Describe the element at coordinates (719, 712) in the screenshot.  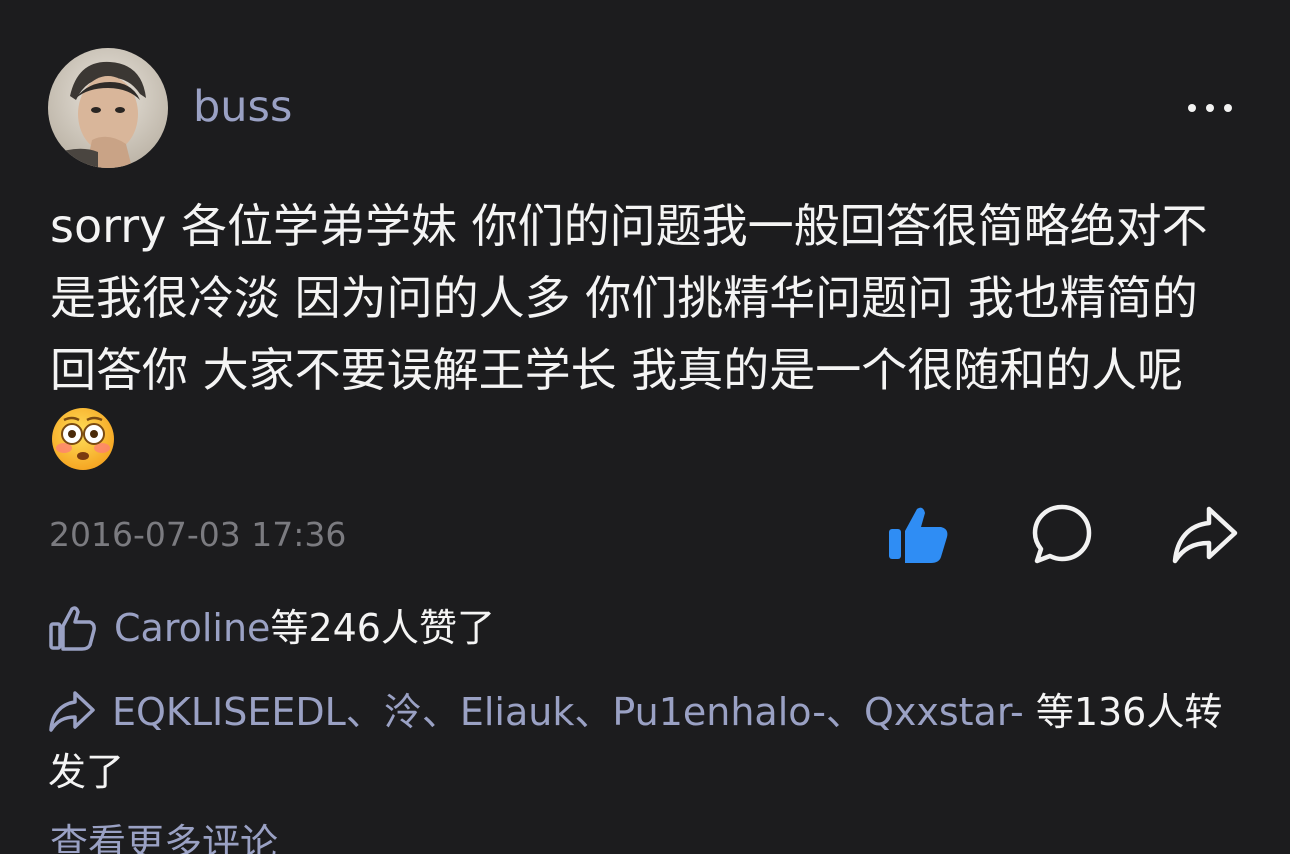
I see `reposter-name: Pu1enhalo-` at that location.